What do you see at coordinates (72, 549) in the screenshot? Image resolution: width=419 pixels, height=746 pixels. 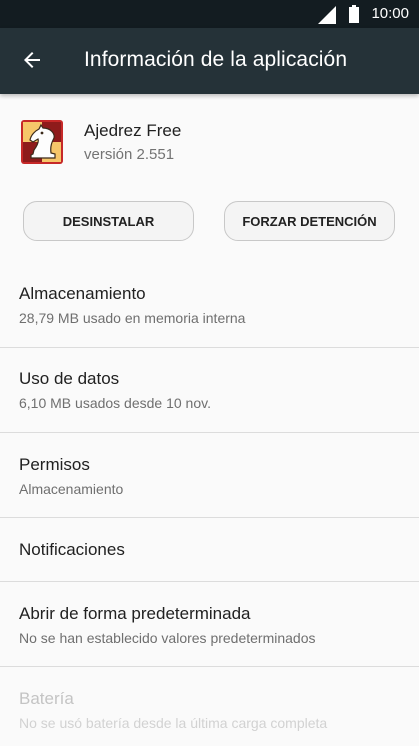 I see `settings-item-title: Notificaciones` at bounding box center [72, 549].